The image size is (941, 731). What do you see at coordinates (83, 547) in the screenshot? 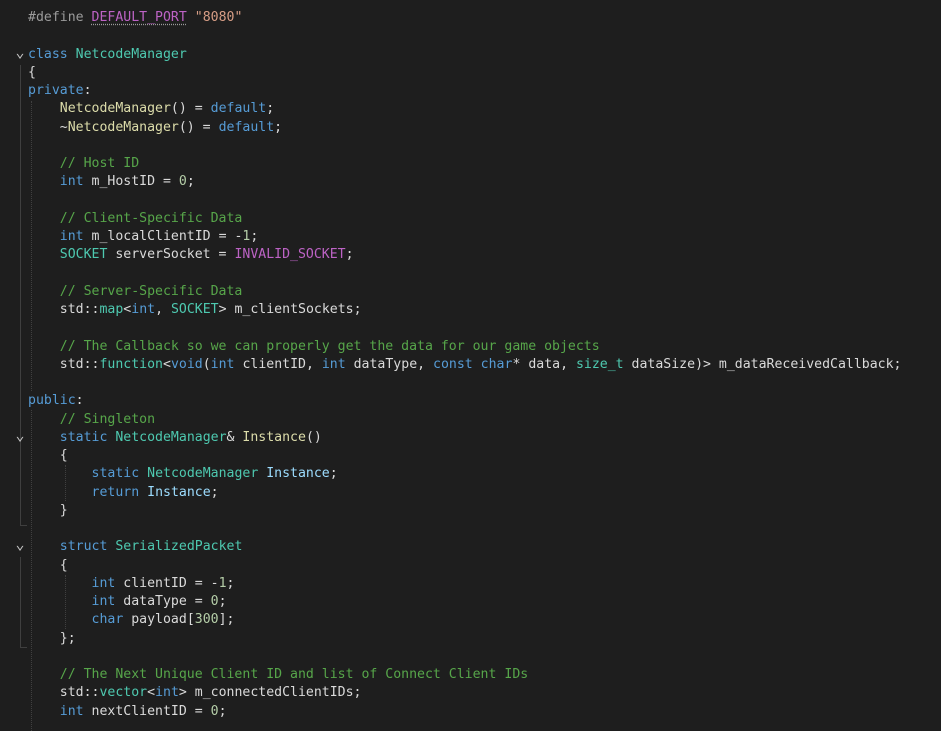
I see `code-token: struct` at bounding box center [83, 547].